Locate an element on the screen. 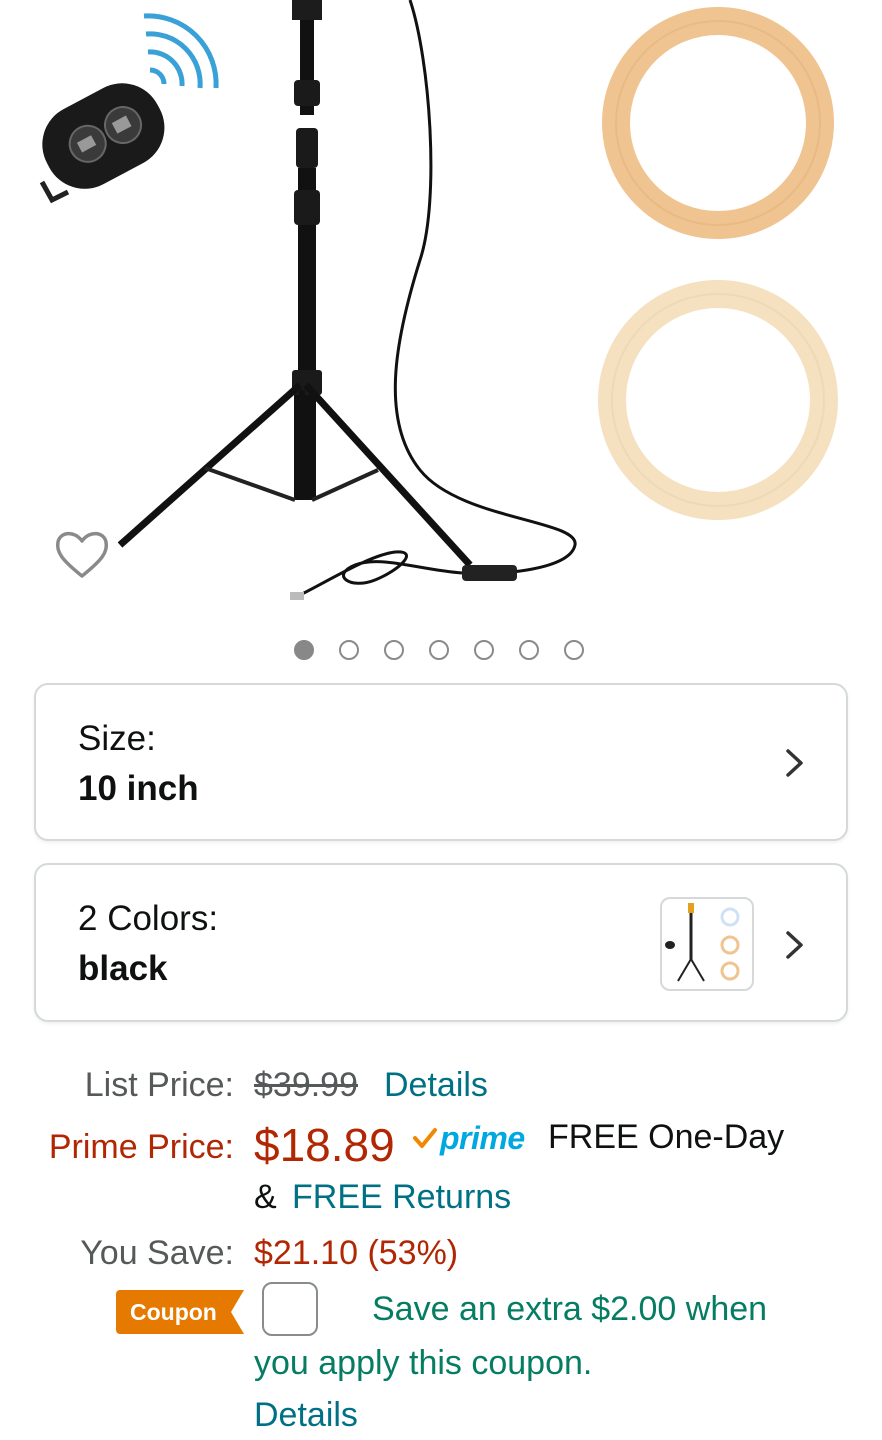 The height and width of the screenshot is (1440, 882). coupon-badge-notch is located at coordinates (237, 1312).